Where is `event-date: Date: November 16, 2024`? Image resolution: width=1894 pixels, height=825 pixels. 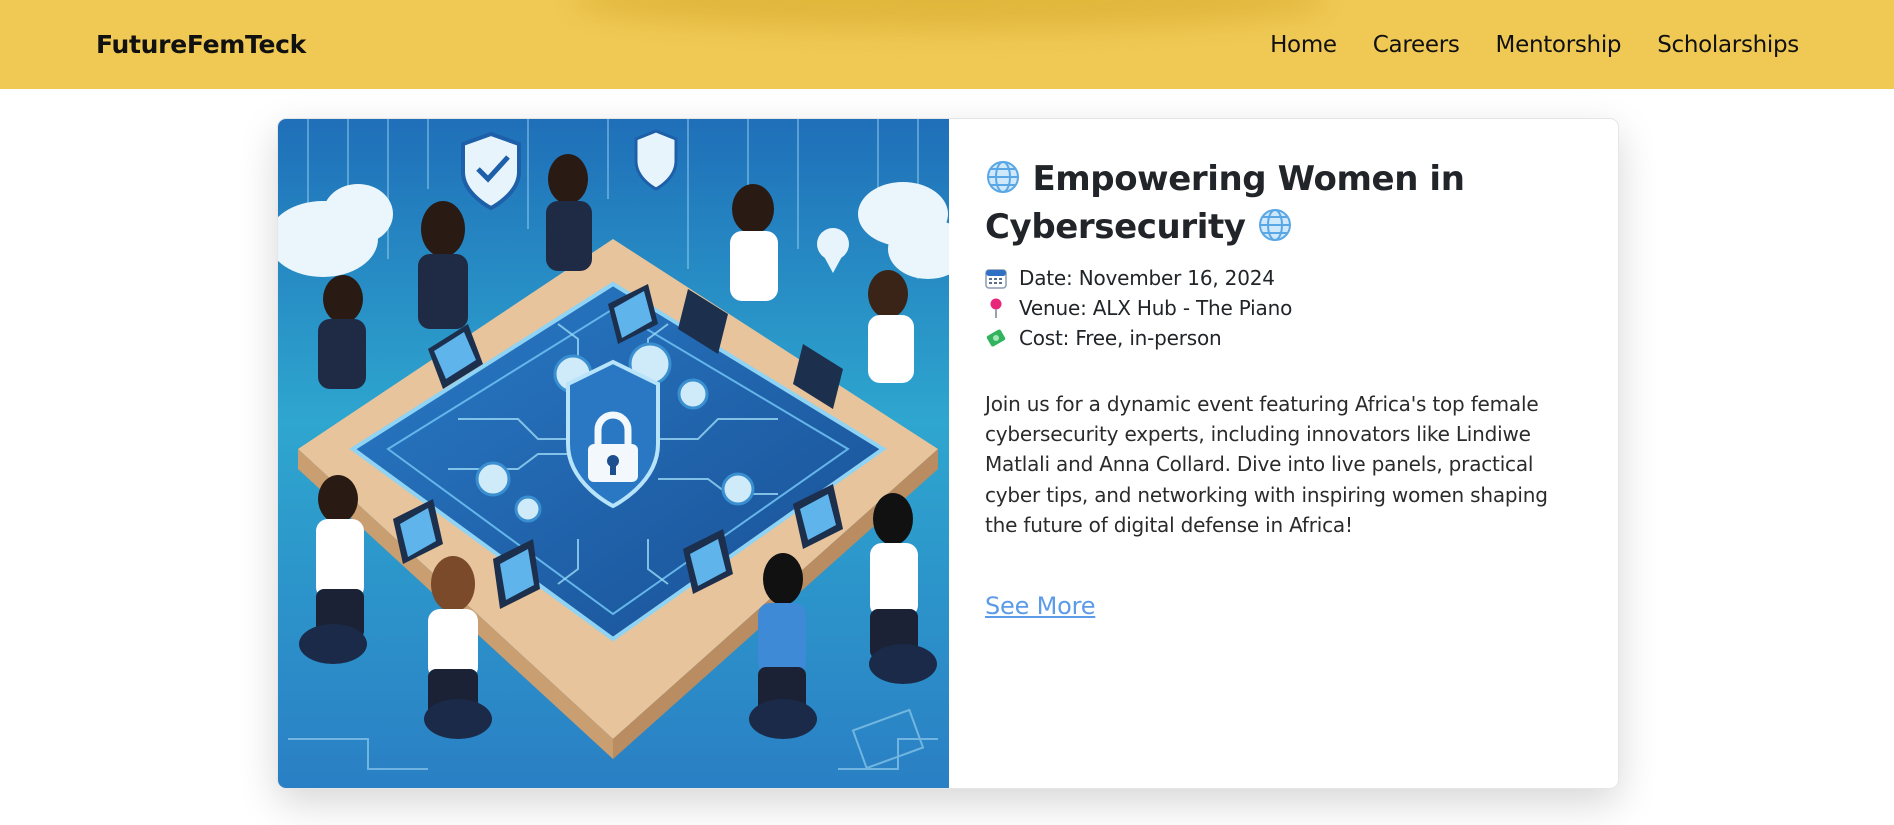 event-date: Date: November 16, 2024 is located at coordinates (1281, 278).